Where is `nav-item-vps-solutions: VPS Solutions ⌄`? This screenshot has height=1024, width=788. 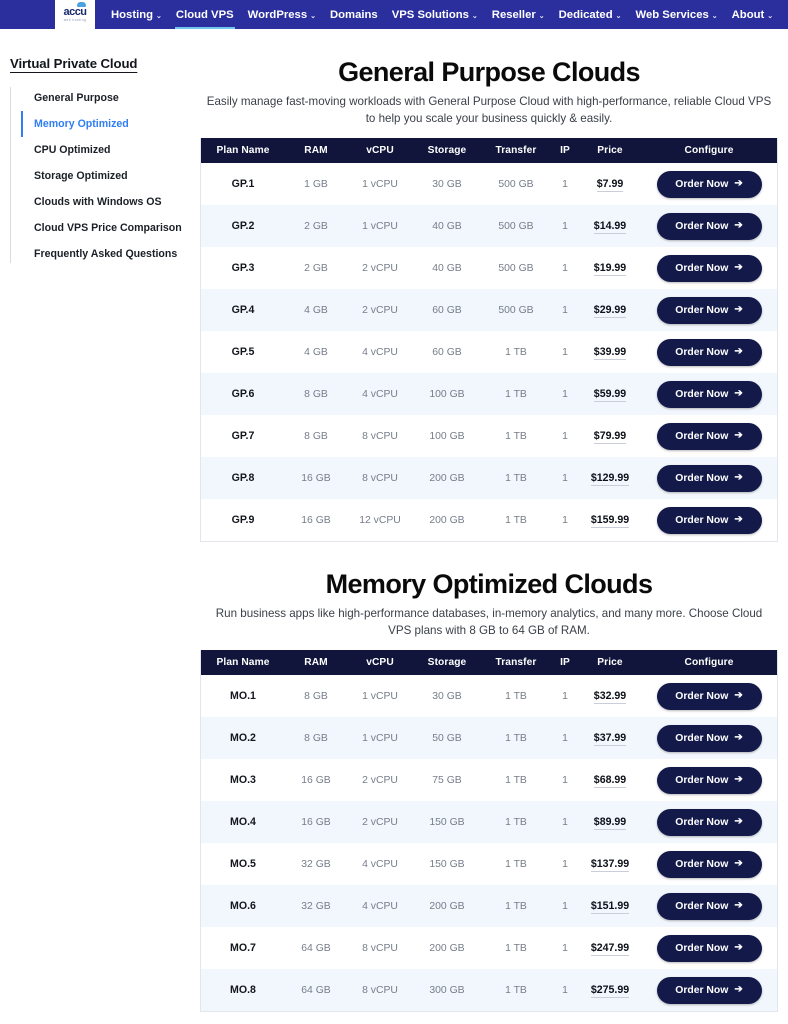
nav-item-vps-solutions: VPS Solutions ⌄ is located at coordinates (435, 14).